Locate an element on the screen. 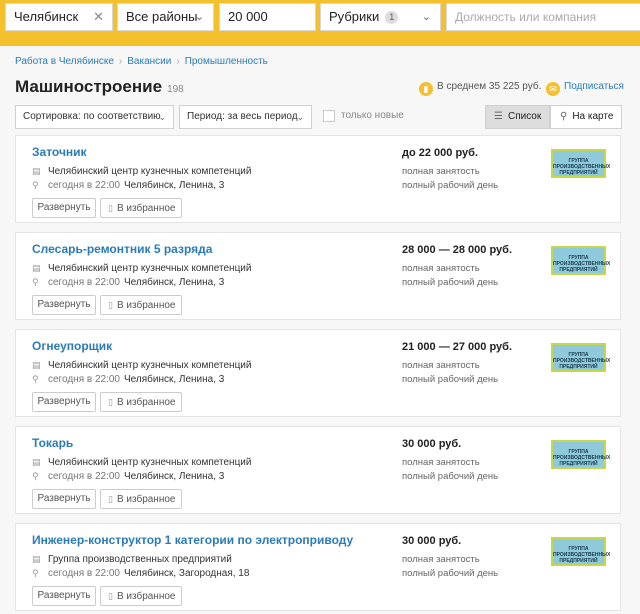 The image size is (640, 614). breadcrumb-item: Работа в Челябинске is located at coordinates (64, 61).